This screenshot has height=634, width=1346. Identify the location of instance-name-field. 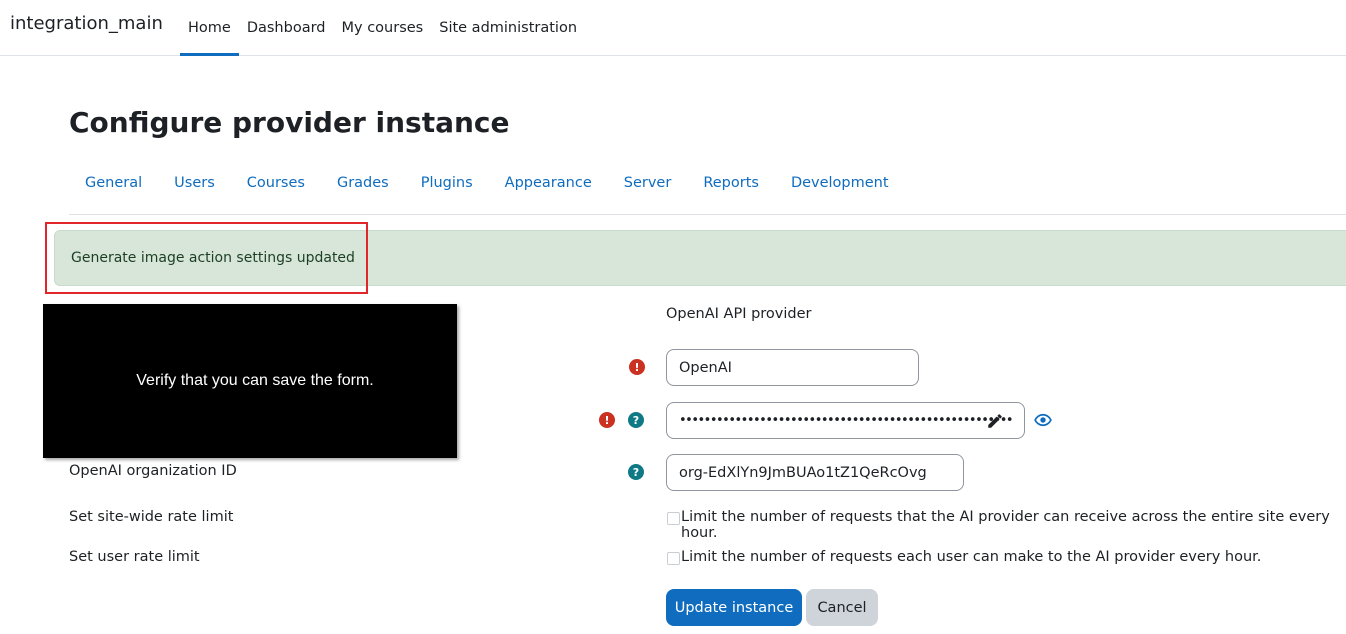
(792, 367).